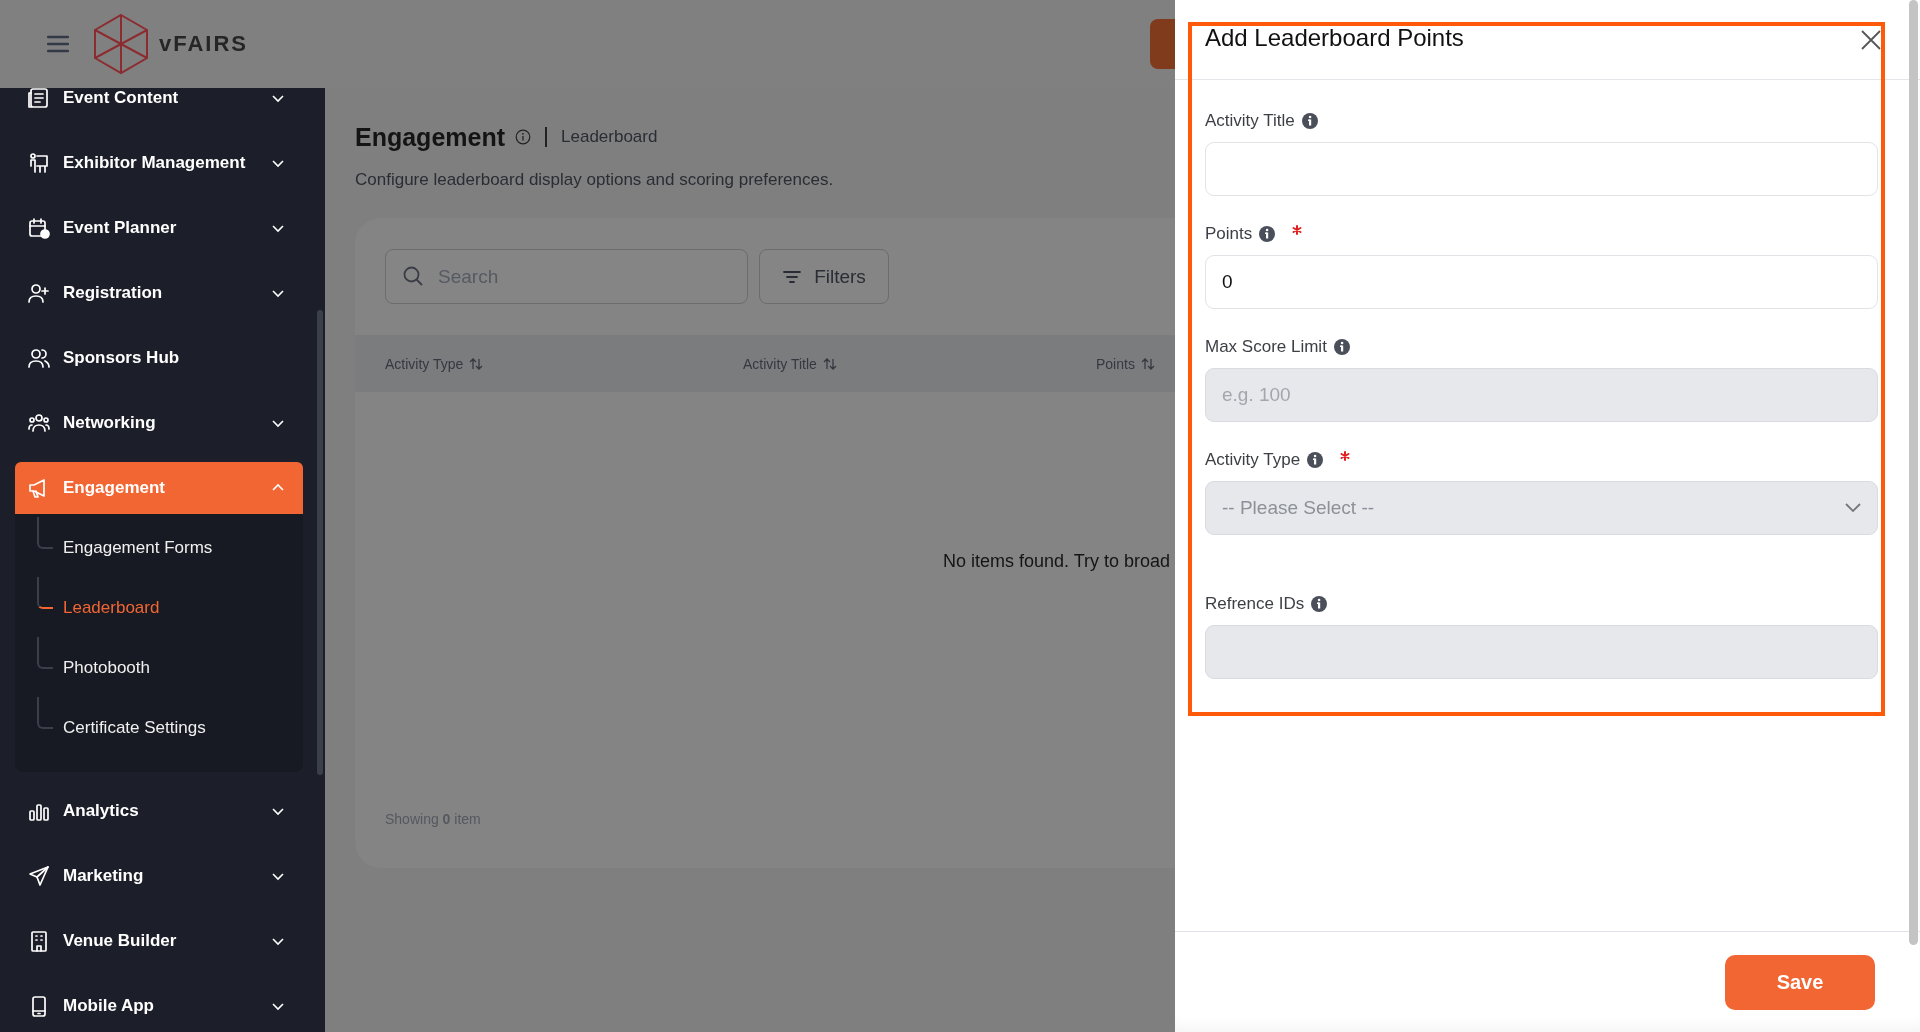  I want to click on filters-button: Filters, so click(824, 276).